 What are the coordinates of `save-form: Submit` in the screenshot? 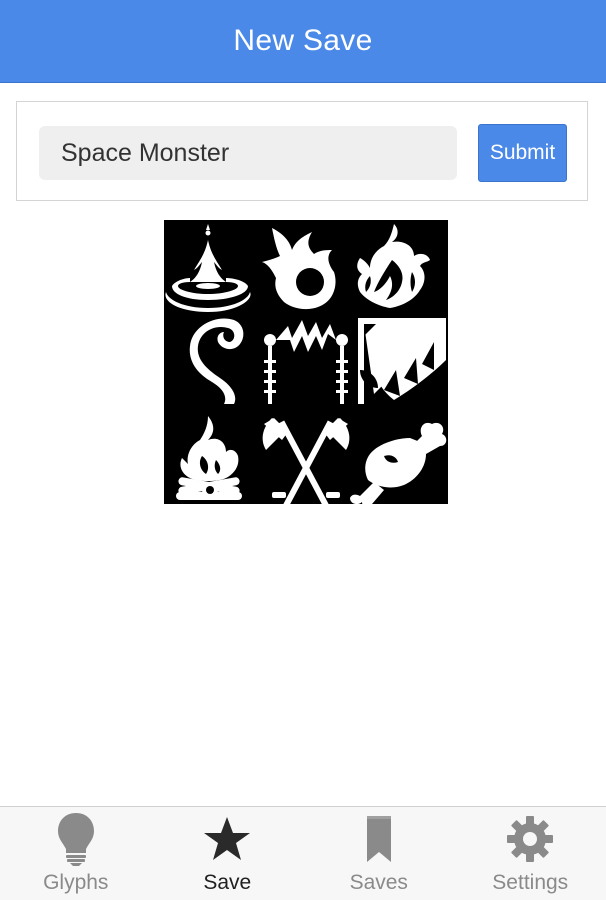 It's located at (302, 151).